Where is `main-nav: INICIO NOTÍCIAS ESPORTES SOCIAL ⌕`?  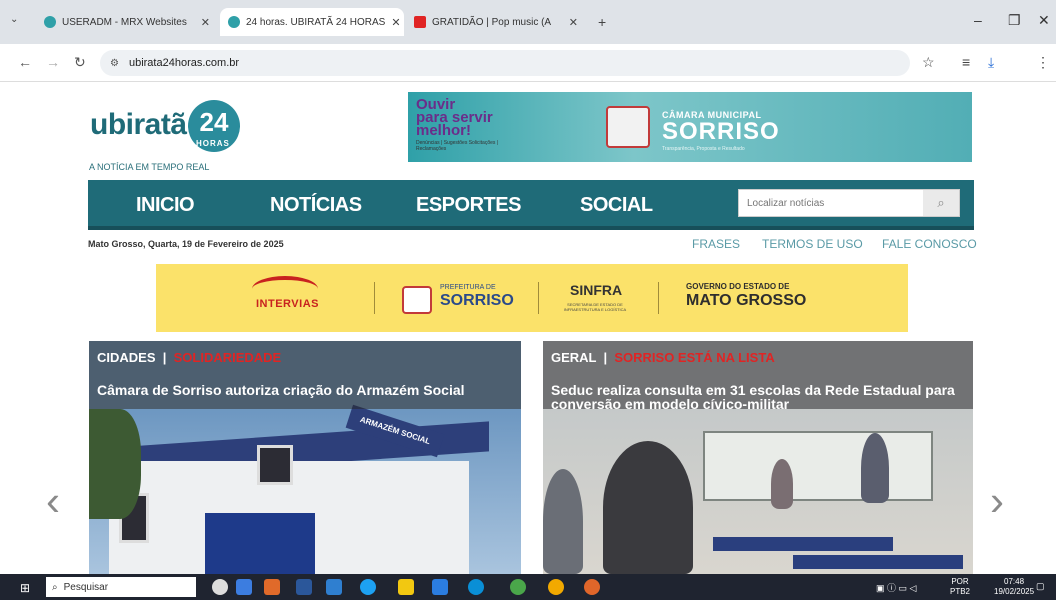 main-nav: INICIO NOTÍCIAS ESPORTES SOCIAL ⌕ is located at coordinates (531, 205).